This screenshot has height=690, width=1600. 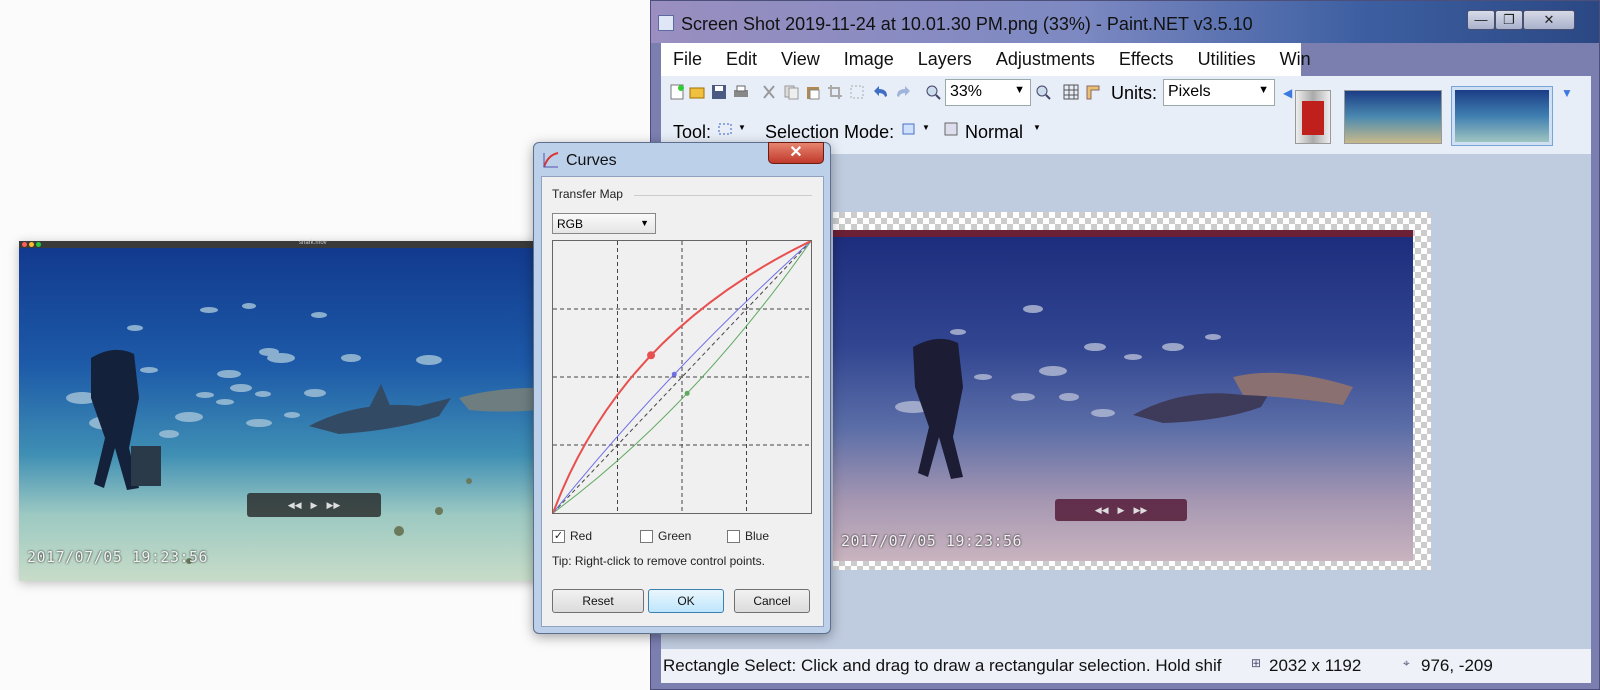 I want to click on curves-graph, so click(x=682, y=377).